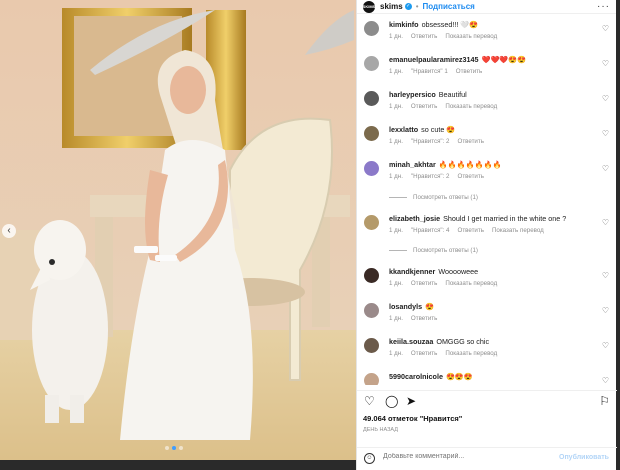 This screenshot has height=470, width=620. What do you see at coordinates (434, 59) in the screenshot?
I see `comment-username: emanuelpaularamirez3145` at bounding box center [434, 59].